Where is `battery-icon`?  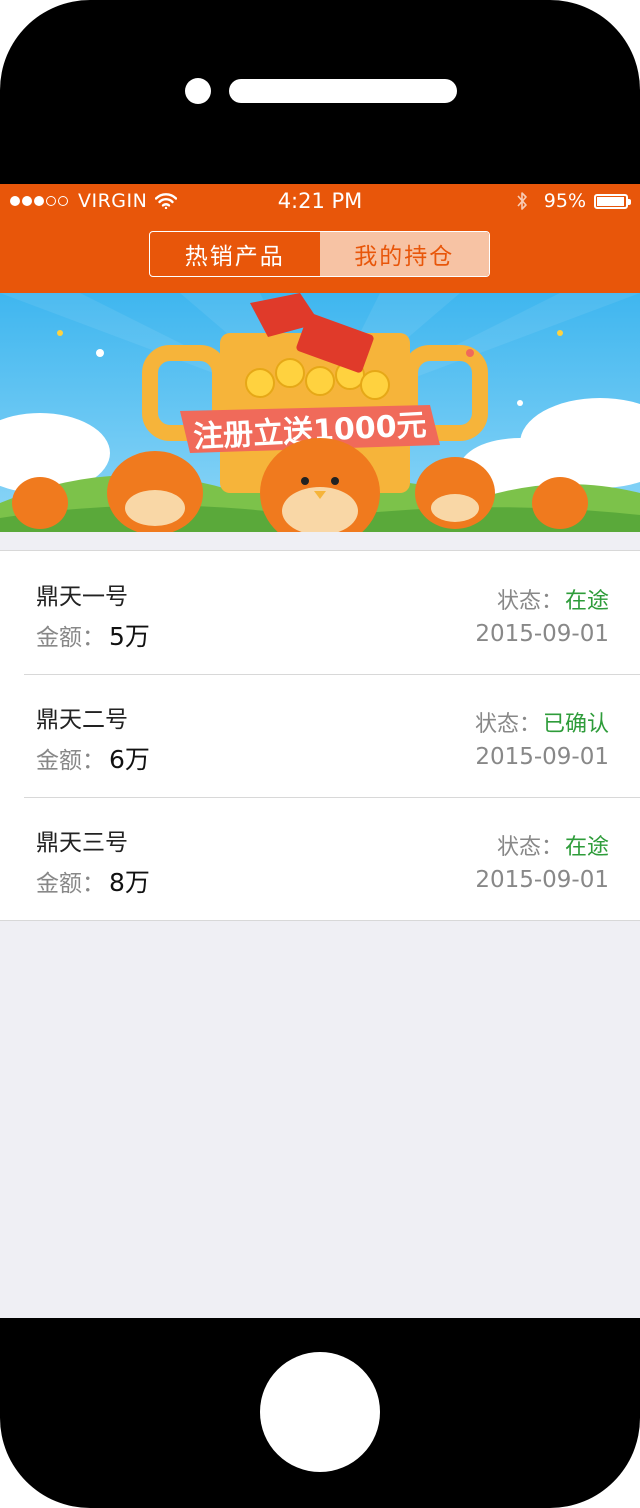
battery-icon is located at coordinates (612, 201).